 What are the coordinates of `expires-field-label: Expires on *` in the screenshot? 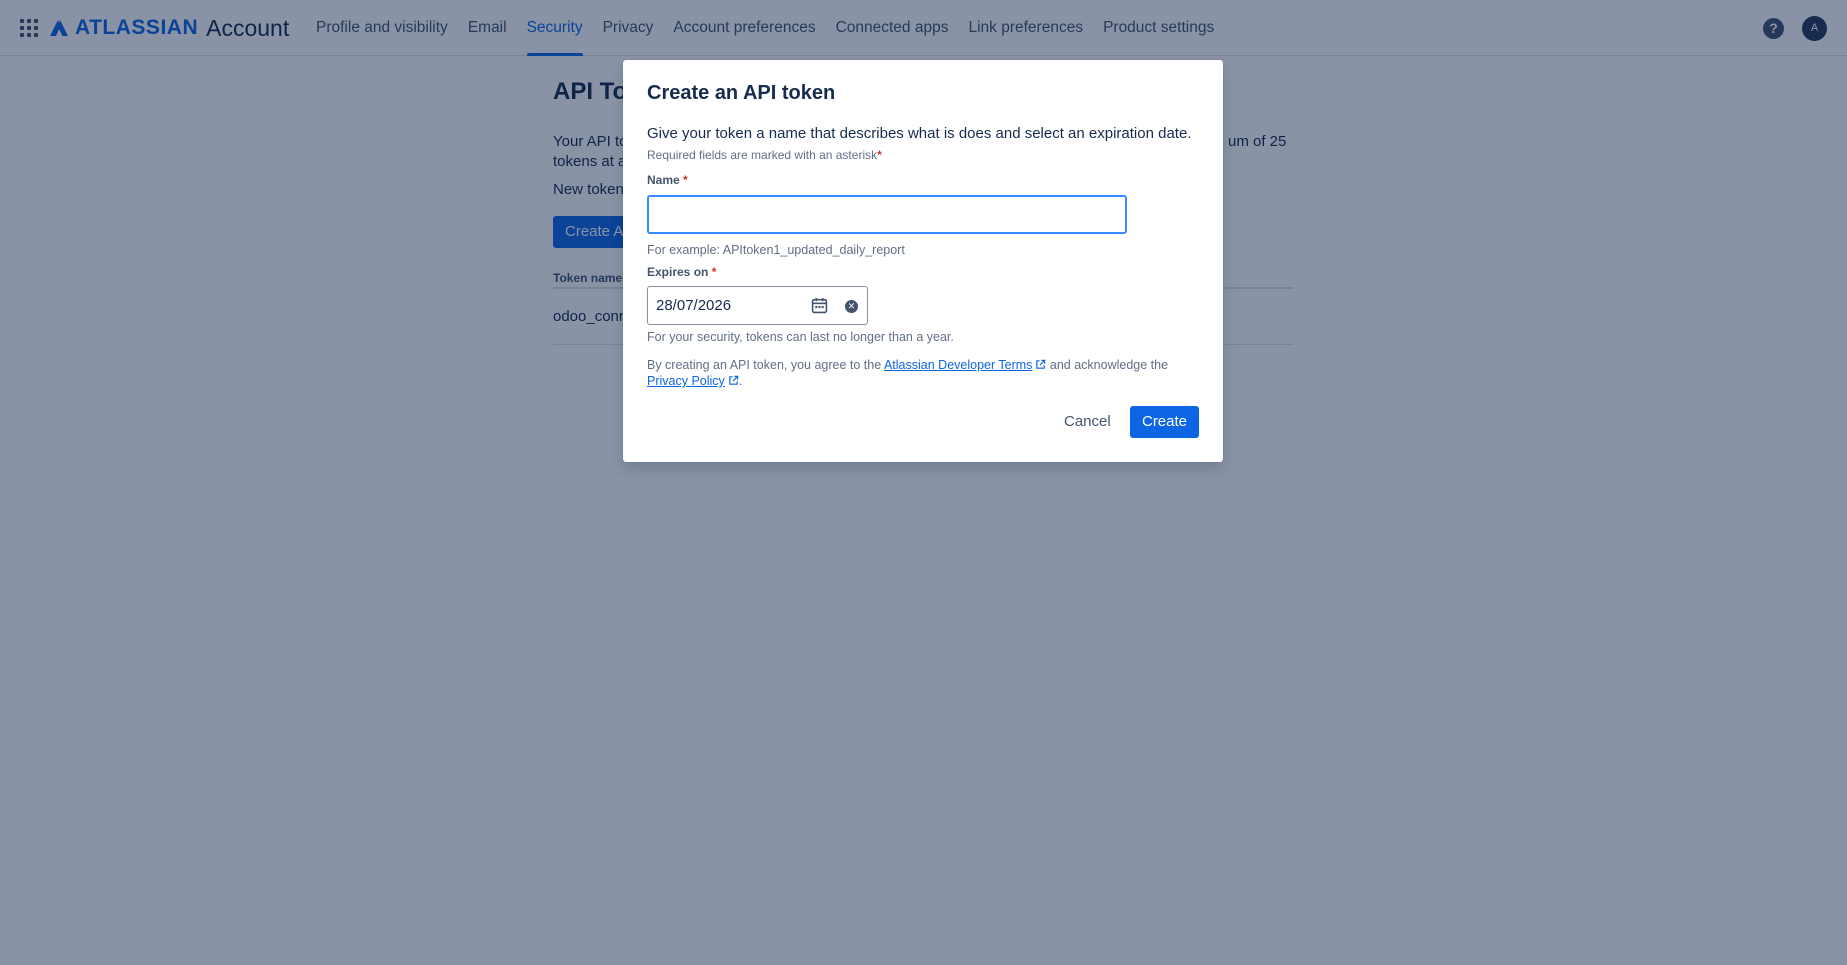 It's located at (681, 272).